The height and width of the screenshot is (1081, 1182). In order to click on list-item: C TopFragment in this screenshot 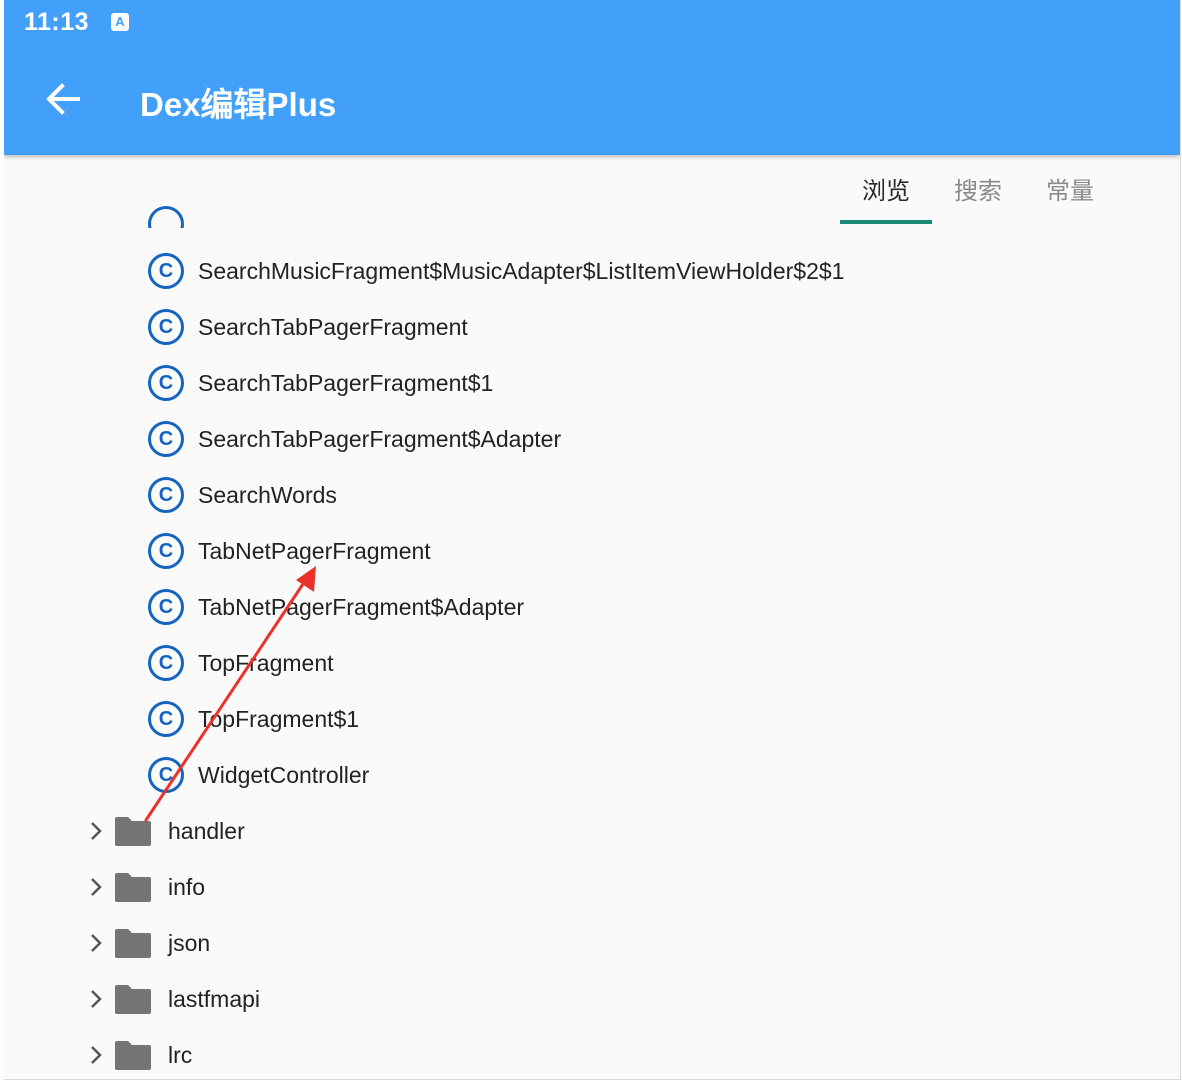, I will do `click(241, 663)`.